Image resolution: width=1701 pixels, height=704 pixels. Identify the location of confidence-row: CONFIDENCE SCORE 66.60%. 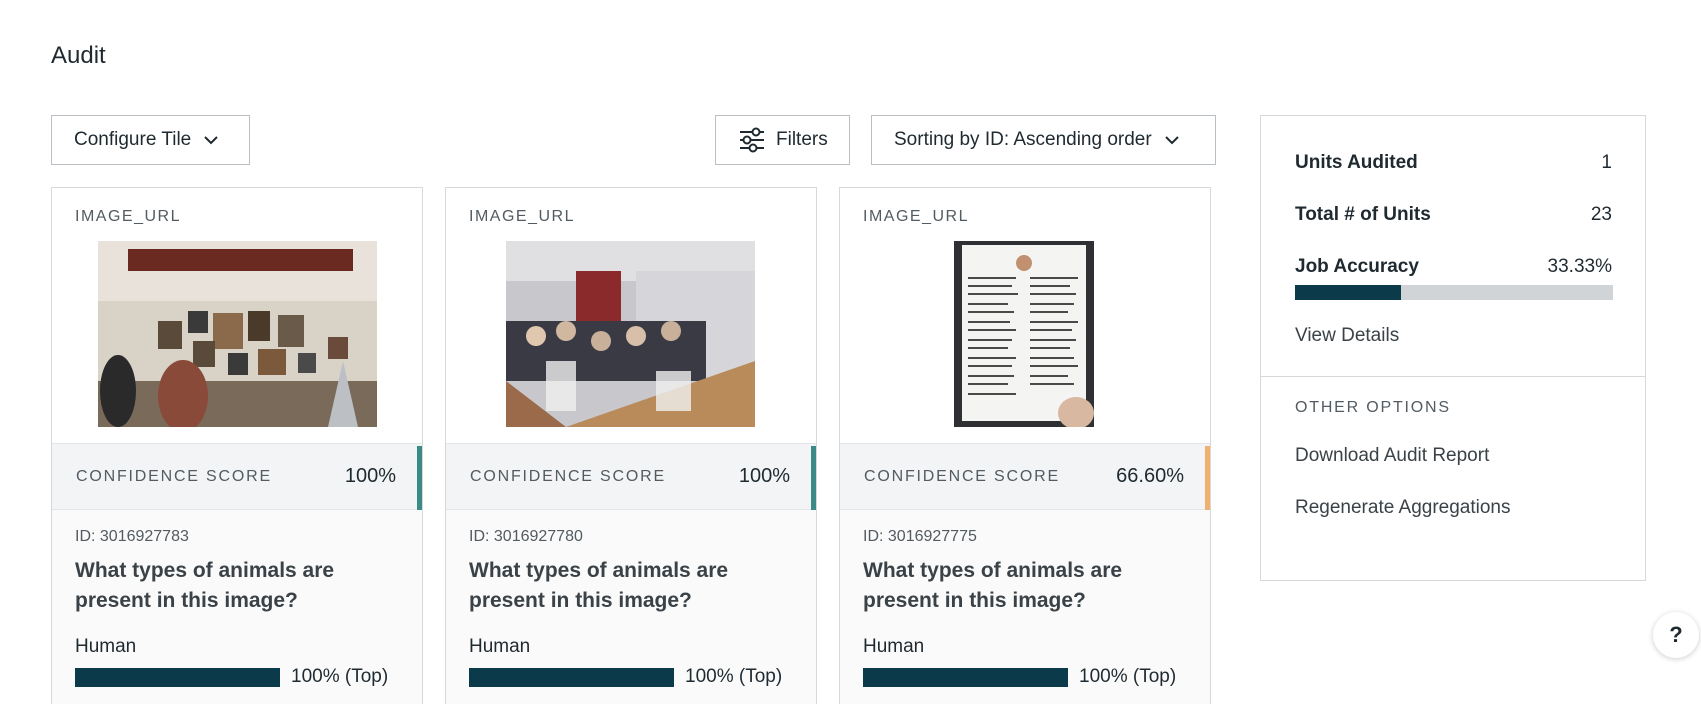
(1025, 477).